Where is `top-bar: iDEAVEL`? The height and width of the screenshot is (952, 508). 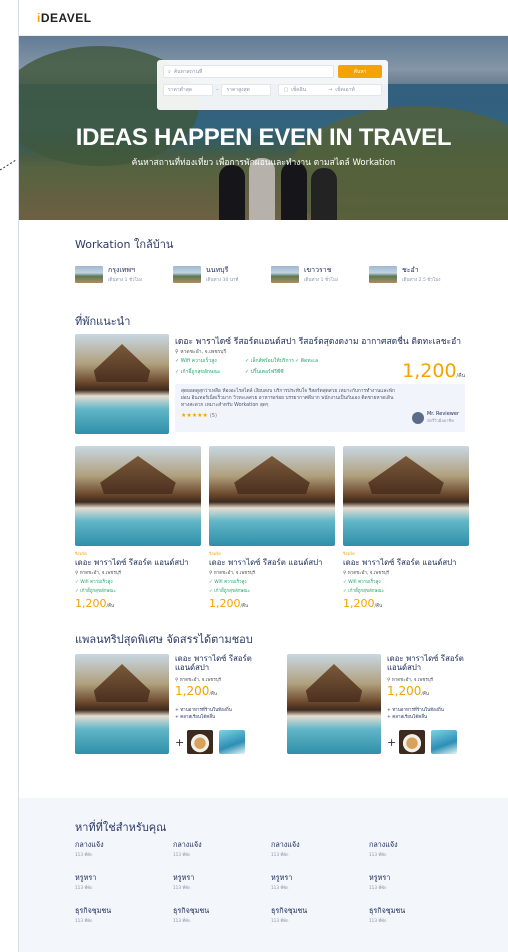 top-bar: iDEAVEL is located at coordinates (263, 18).